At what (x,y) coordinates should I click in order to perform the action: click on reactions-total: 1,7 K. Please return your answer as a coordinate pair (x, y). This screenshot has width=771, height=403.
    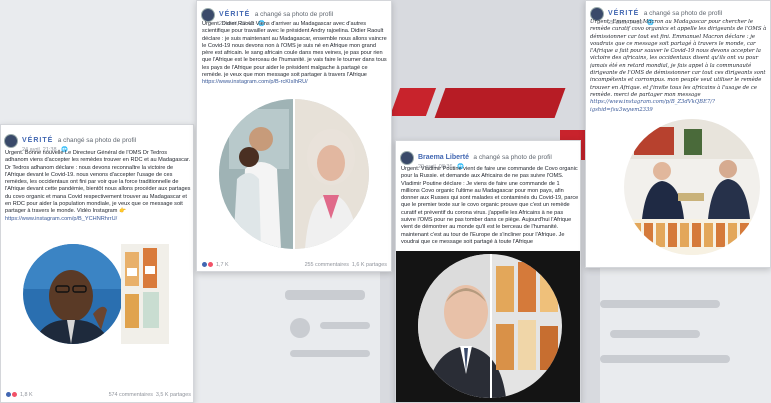
    Looking at the image, I should click on (222, 264).